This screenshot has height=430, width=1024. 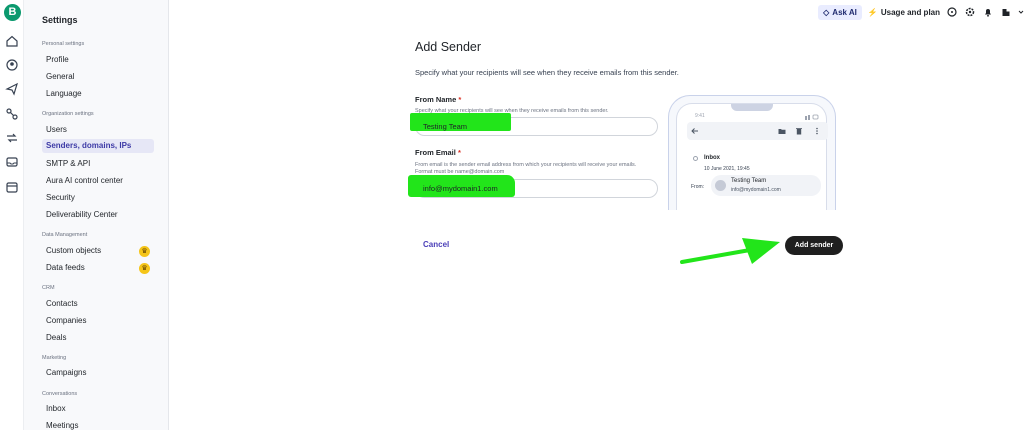 What do you see at coordinates (65, 267) in the screenshot?
I see `sidebar-item-label: Data feeds` at bounding box center [65, 267].